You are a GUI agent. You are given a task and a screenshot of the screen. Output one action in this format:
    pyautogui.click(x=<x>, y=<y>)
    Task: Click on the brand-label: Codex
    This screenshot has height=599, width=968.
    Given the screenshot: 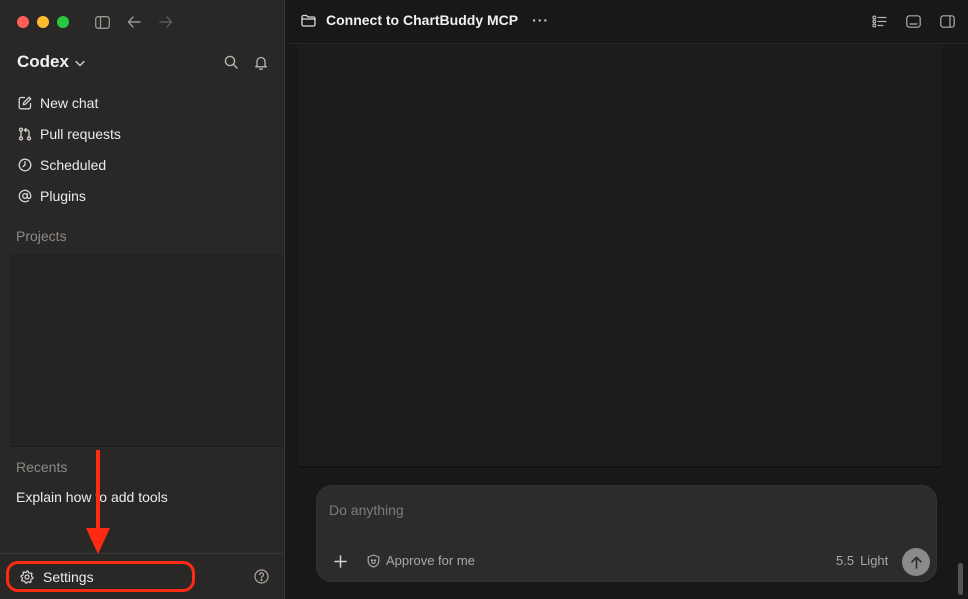 What is the action you would take?
    pyautogui.click(x=43, y=61)
    